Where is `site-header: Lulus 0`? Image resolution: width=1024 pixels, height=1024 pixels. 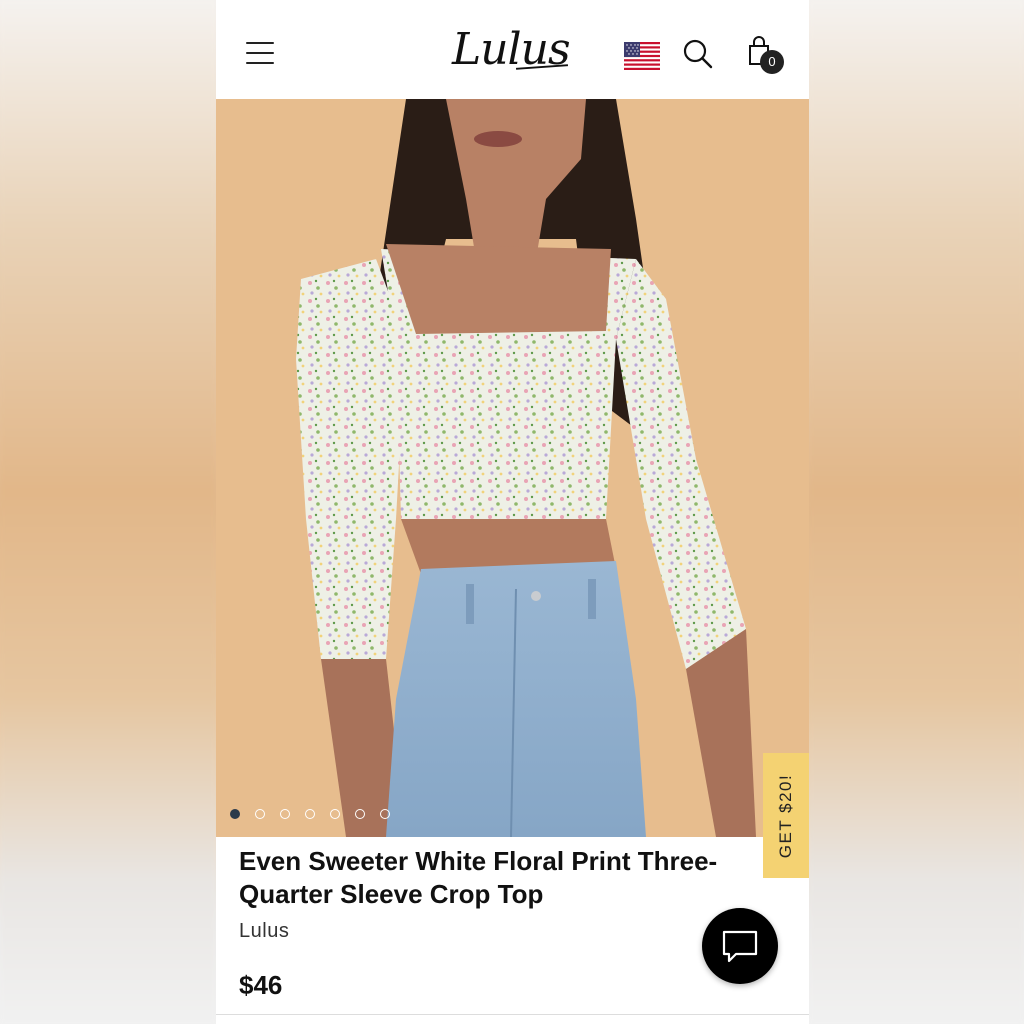 site-header: Lulus 0 is located at coordinates (512, 50).